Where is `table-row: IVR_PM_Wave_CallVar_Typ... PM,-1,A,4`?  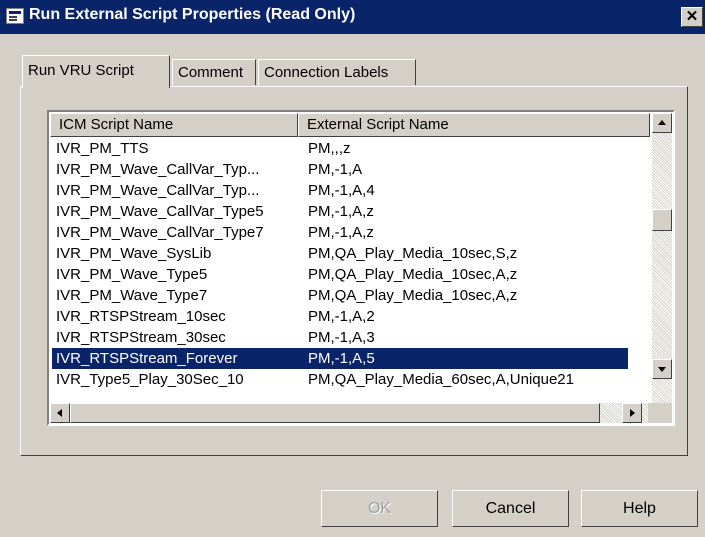
table-row: IVR_PM_Wave_CallVar_Typ... PM,-1,A,4 is located at coordinates (340, 190).